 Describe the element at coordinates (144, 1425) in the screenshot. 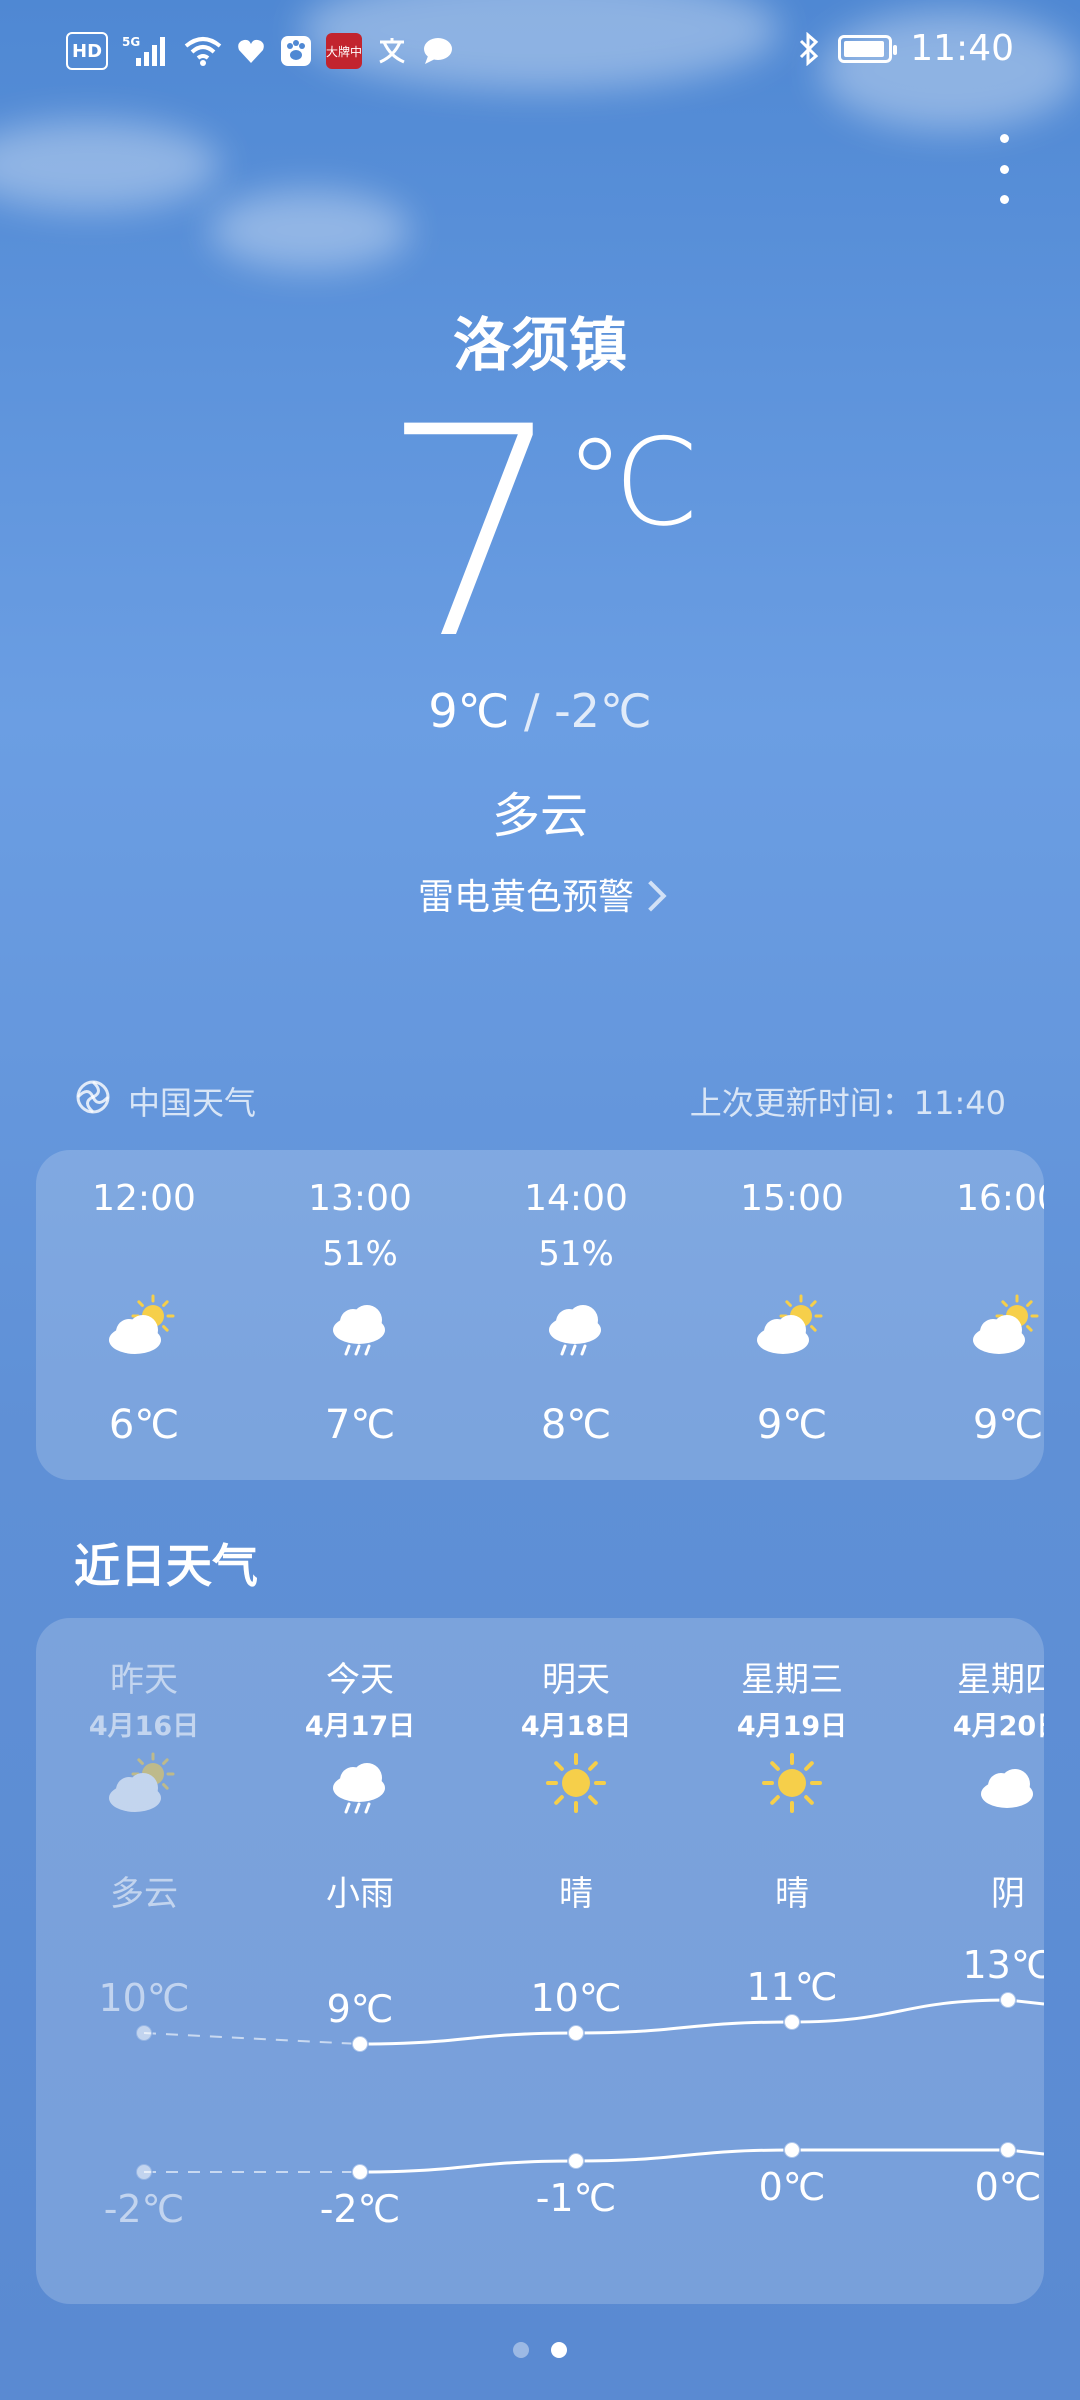

I see `hour-temp: 6℃` at that location.